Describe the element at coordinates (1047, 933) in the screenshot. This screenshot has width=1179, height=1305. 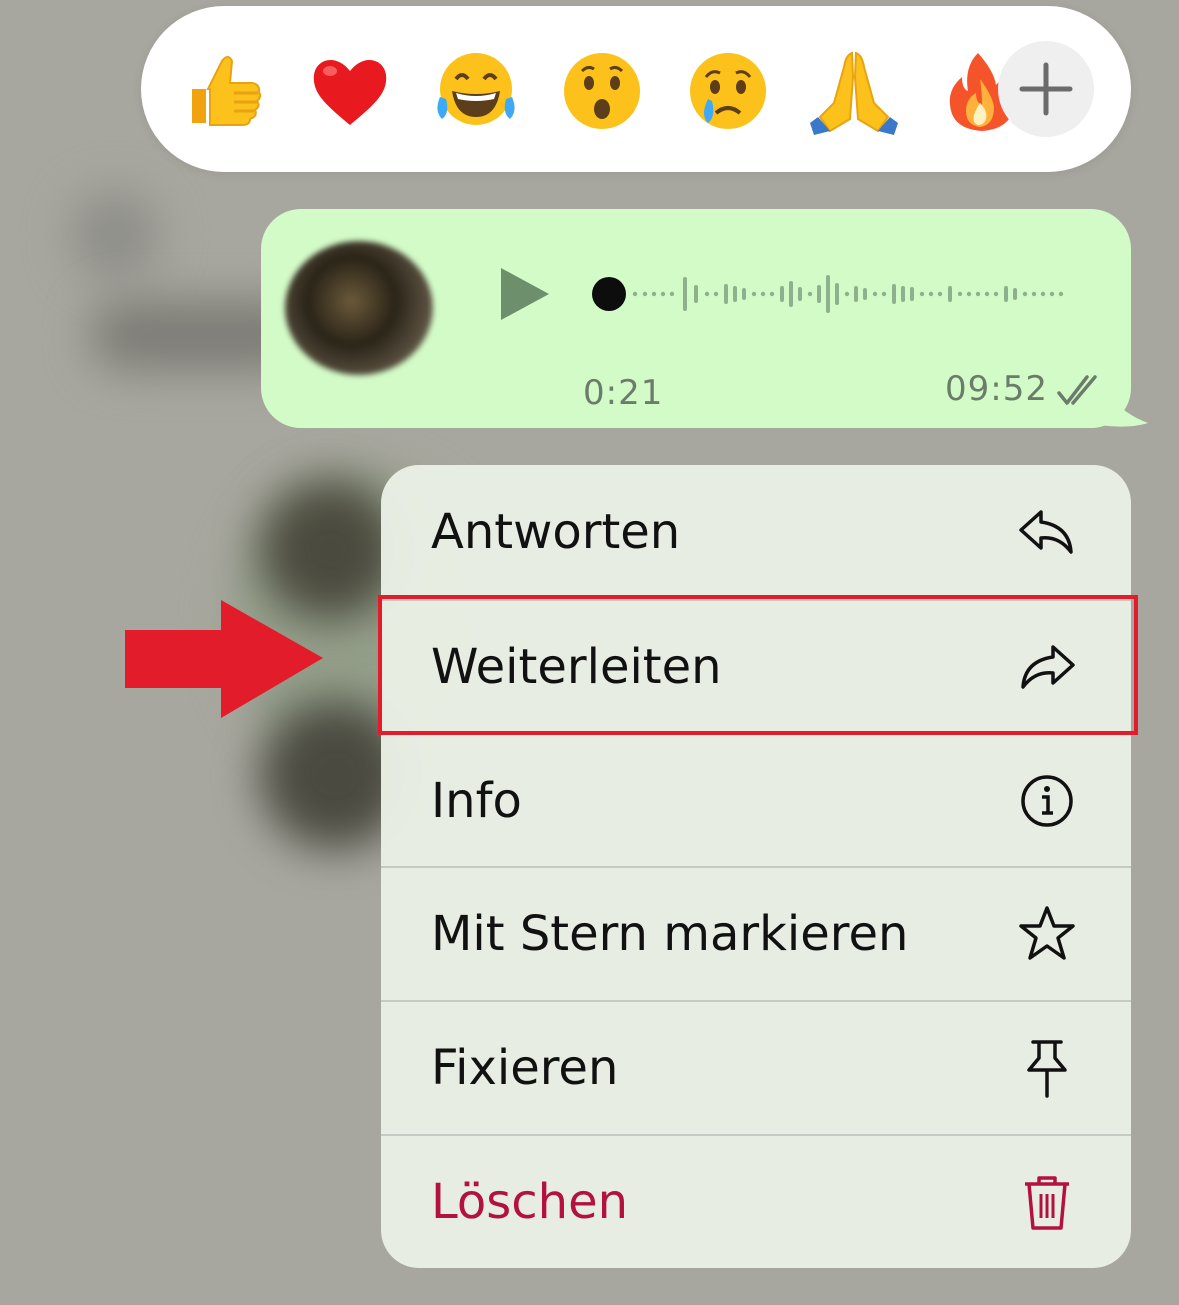
I see `star-icon` at that location.